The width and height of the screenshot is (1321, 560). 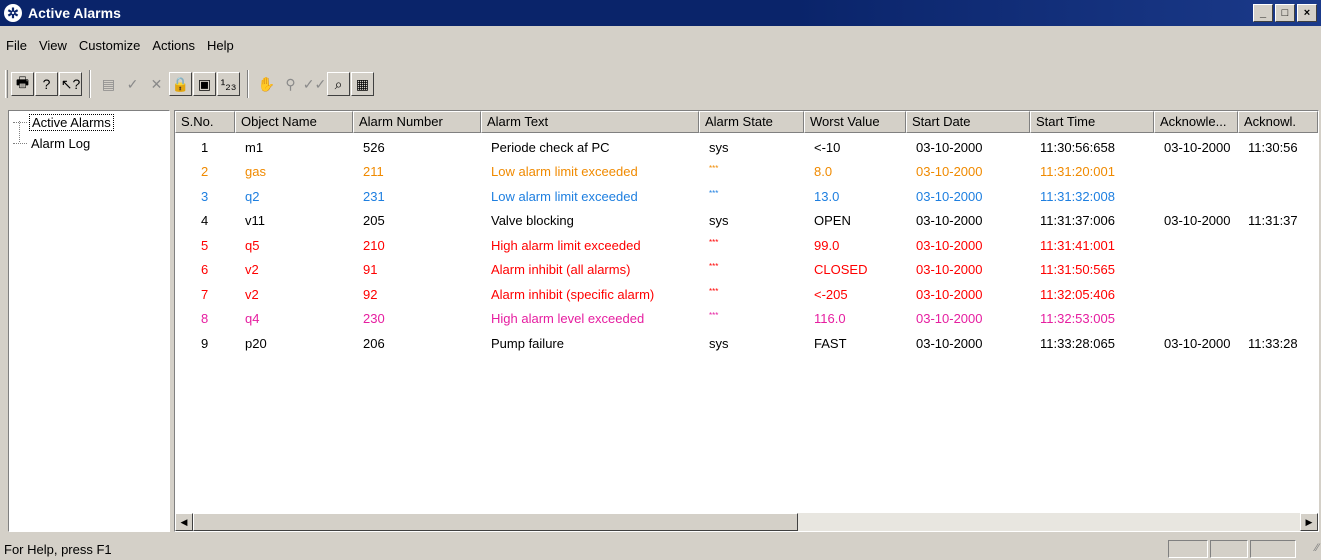 I want to click on horizontal-scrollbar: ◀ ▶, so click(x=746, y=522).